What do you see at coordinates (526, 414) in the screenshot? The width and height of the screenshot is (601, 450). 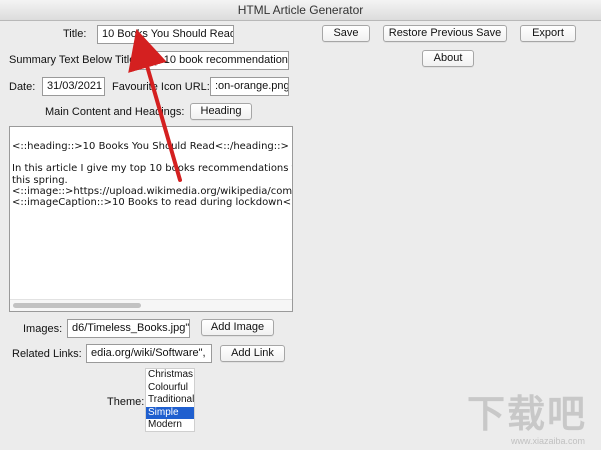 I see `watermark-logo: 下载吧` at bounding box center [526, 414].